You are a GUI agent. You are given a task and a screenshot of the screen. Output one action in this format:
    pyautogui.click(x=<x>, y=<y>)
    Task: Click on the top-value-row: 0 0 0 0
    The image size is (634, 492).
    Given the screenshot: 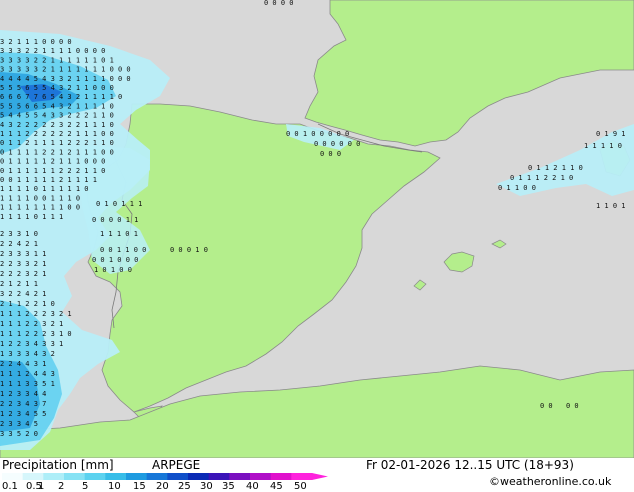 What is the action you would take?
    pyautogui.click(x=279, y=3)
    